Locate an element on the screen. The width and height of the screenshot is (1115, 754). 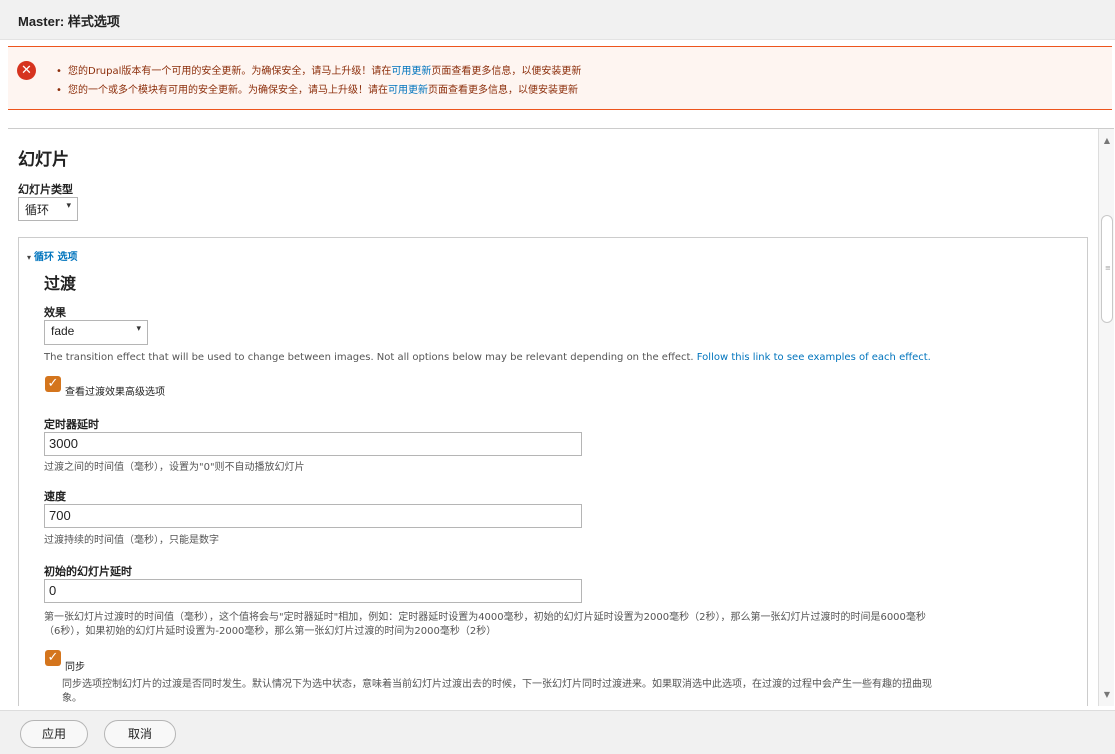
transition-heading: 过渡 is located at coordinates (60, 283).